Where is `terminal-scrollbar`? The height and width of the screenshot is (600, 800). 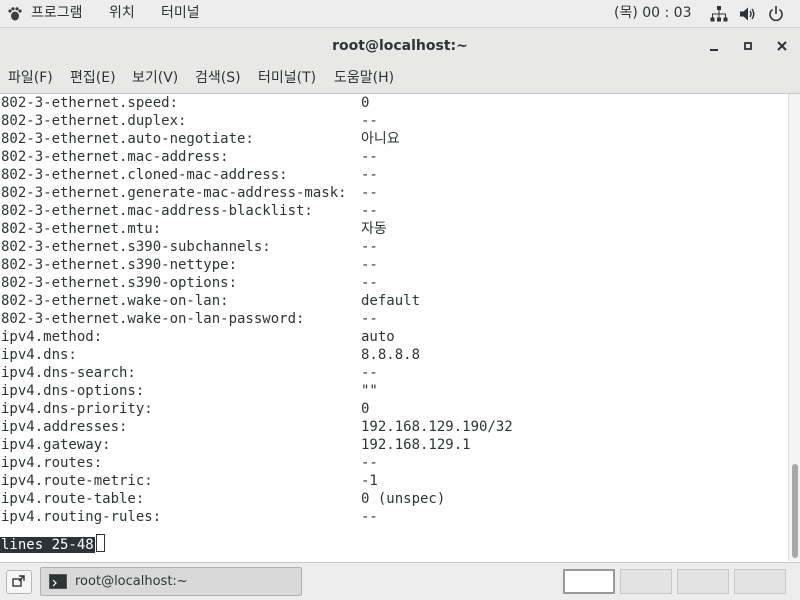
terminal-scrollbar is located at coordinates (794, 327).